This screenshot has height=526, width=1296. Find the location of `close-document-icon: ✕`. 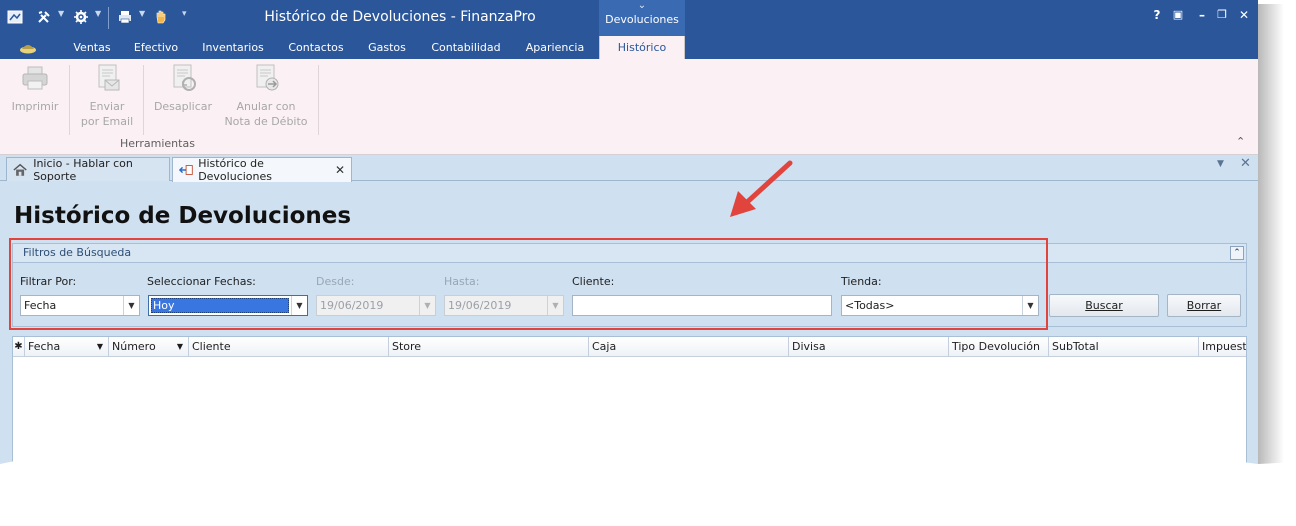

close-document-icon: ✕ is located at coordinates (1245, 163).